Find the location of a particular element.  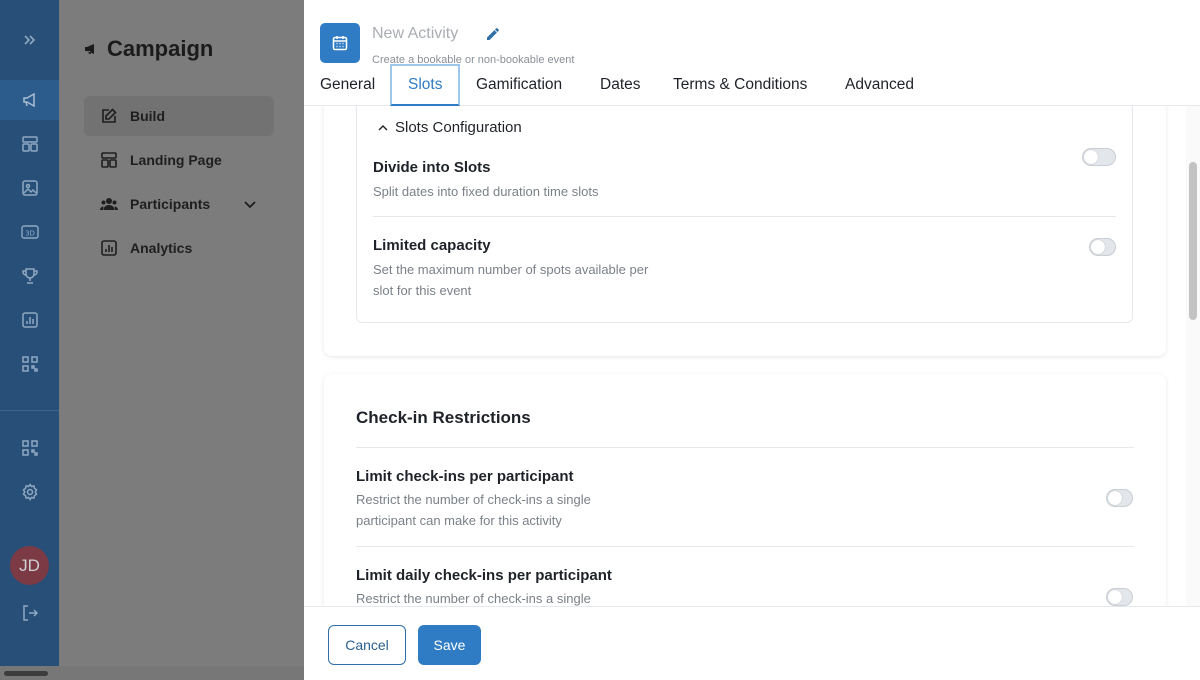

limited-capacity-toggle is located at coordinates (1102, 247).